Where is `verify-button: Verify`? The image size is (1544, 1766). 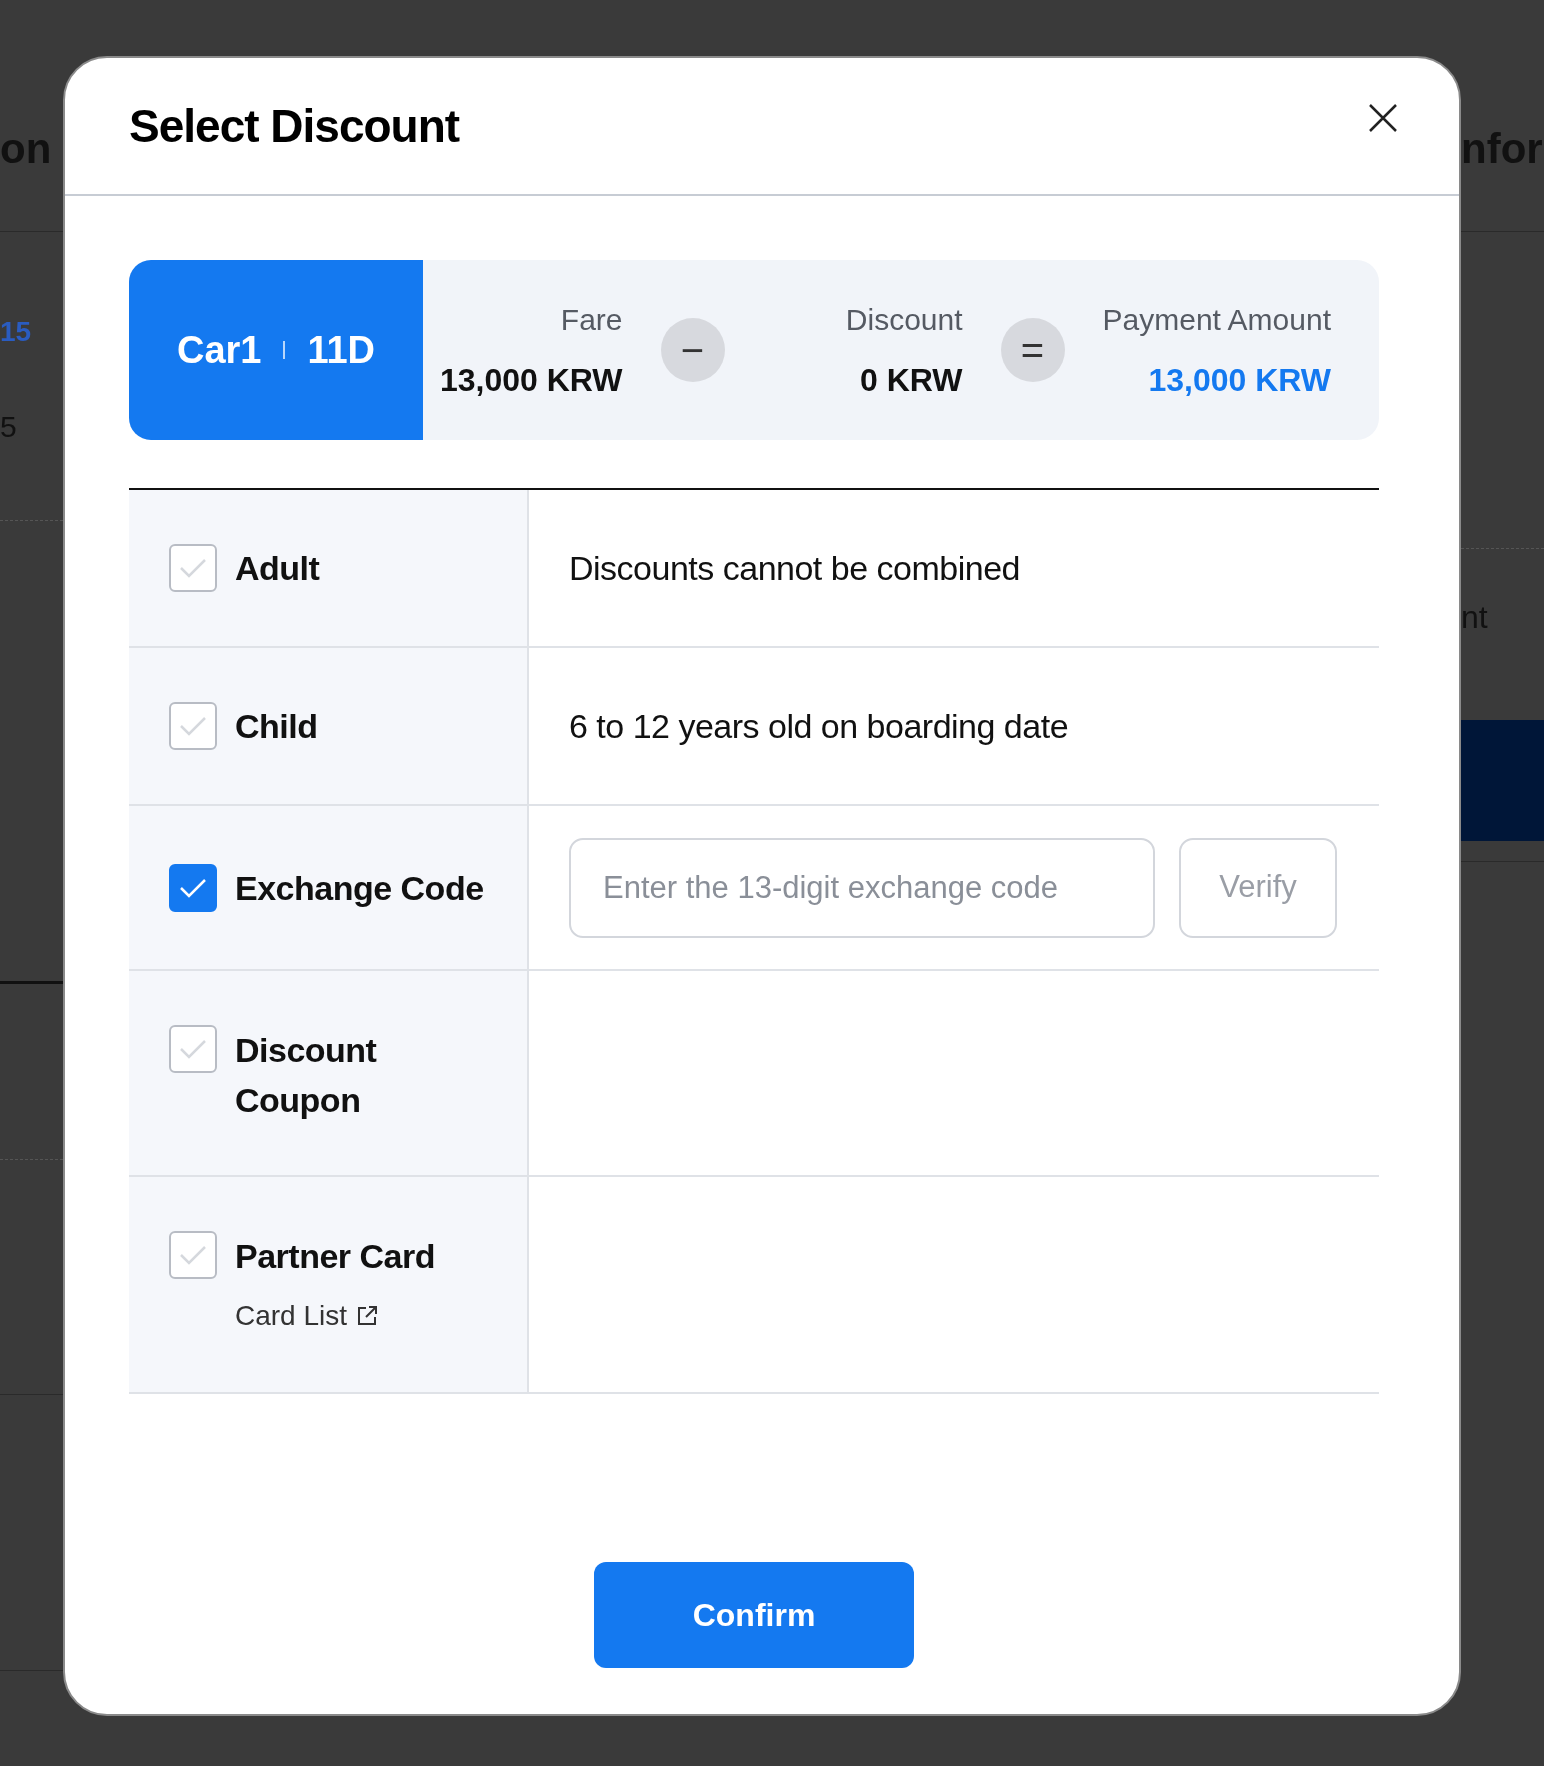
verify-button: Verify is located at coordinates (1258, 887).